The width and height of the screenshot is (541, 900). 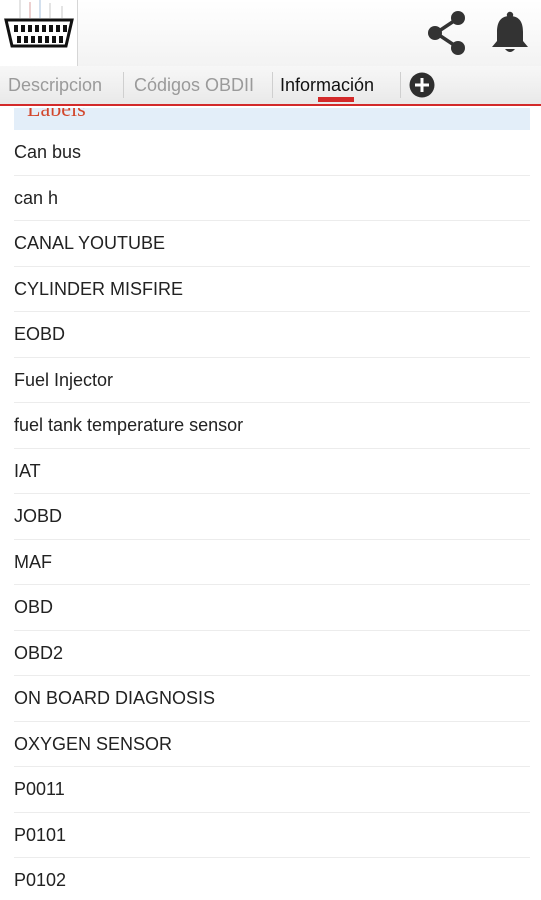 What do you see at coordinates (272, 699) in the screenshot?
I see `label-link: ON BOARD DIAGNOSIS` at bounding box center [272, 699].